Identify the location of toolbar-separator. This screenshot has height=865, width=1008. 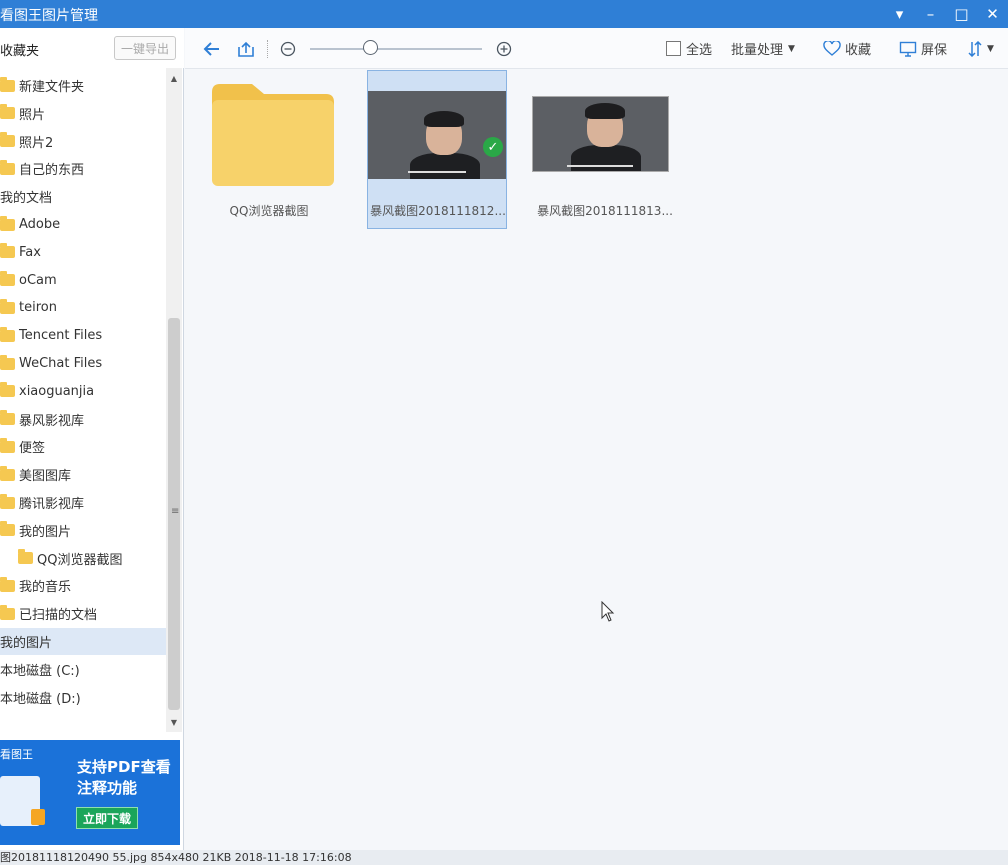
(267, 49).